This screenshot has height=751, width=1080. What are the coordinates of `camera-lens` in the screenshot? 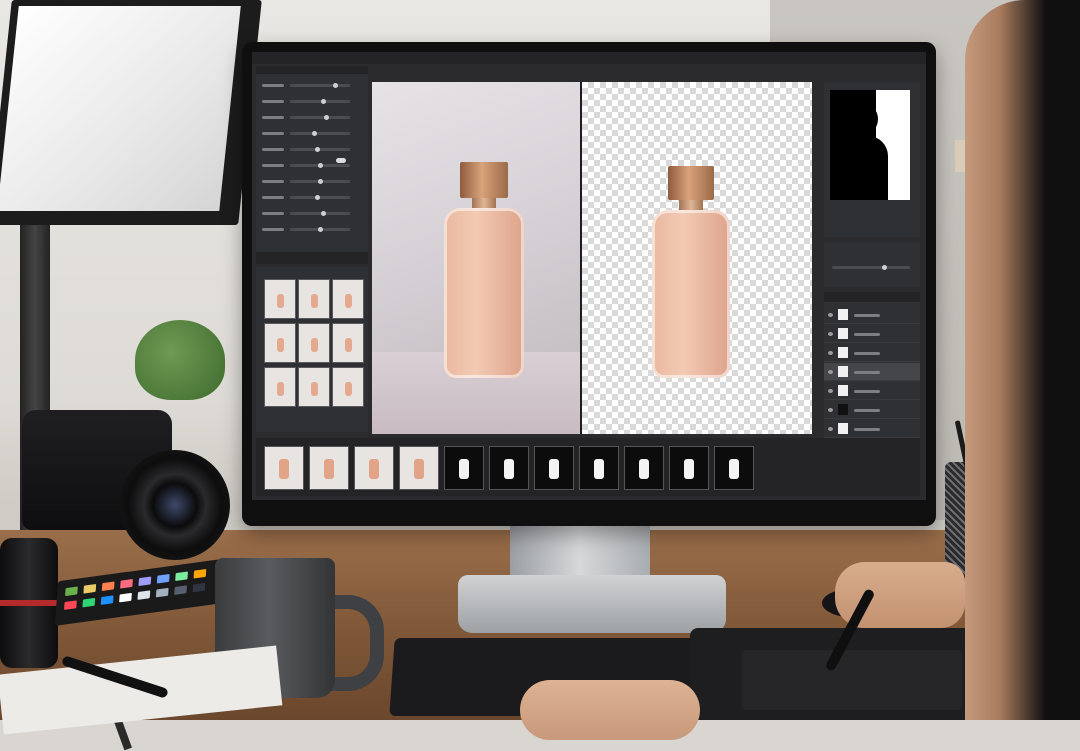 It's located at (175, 505).